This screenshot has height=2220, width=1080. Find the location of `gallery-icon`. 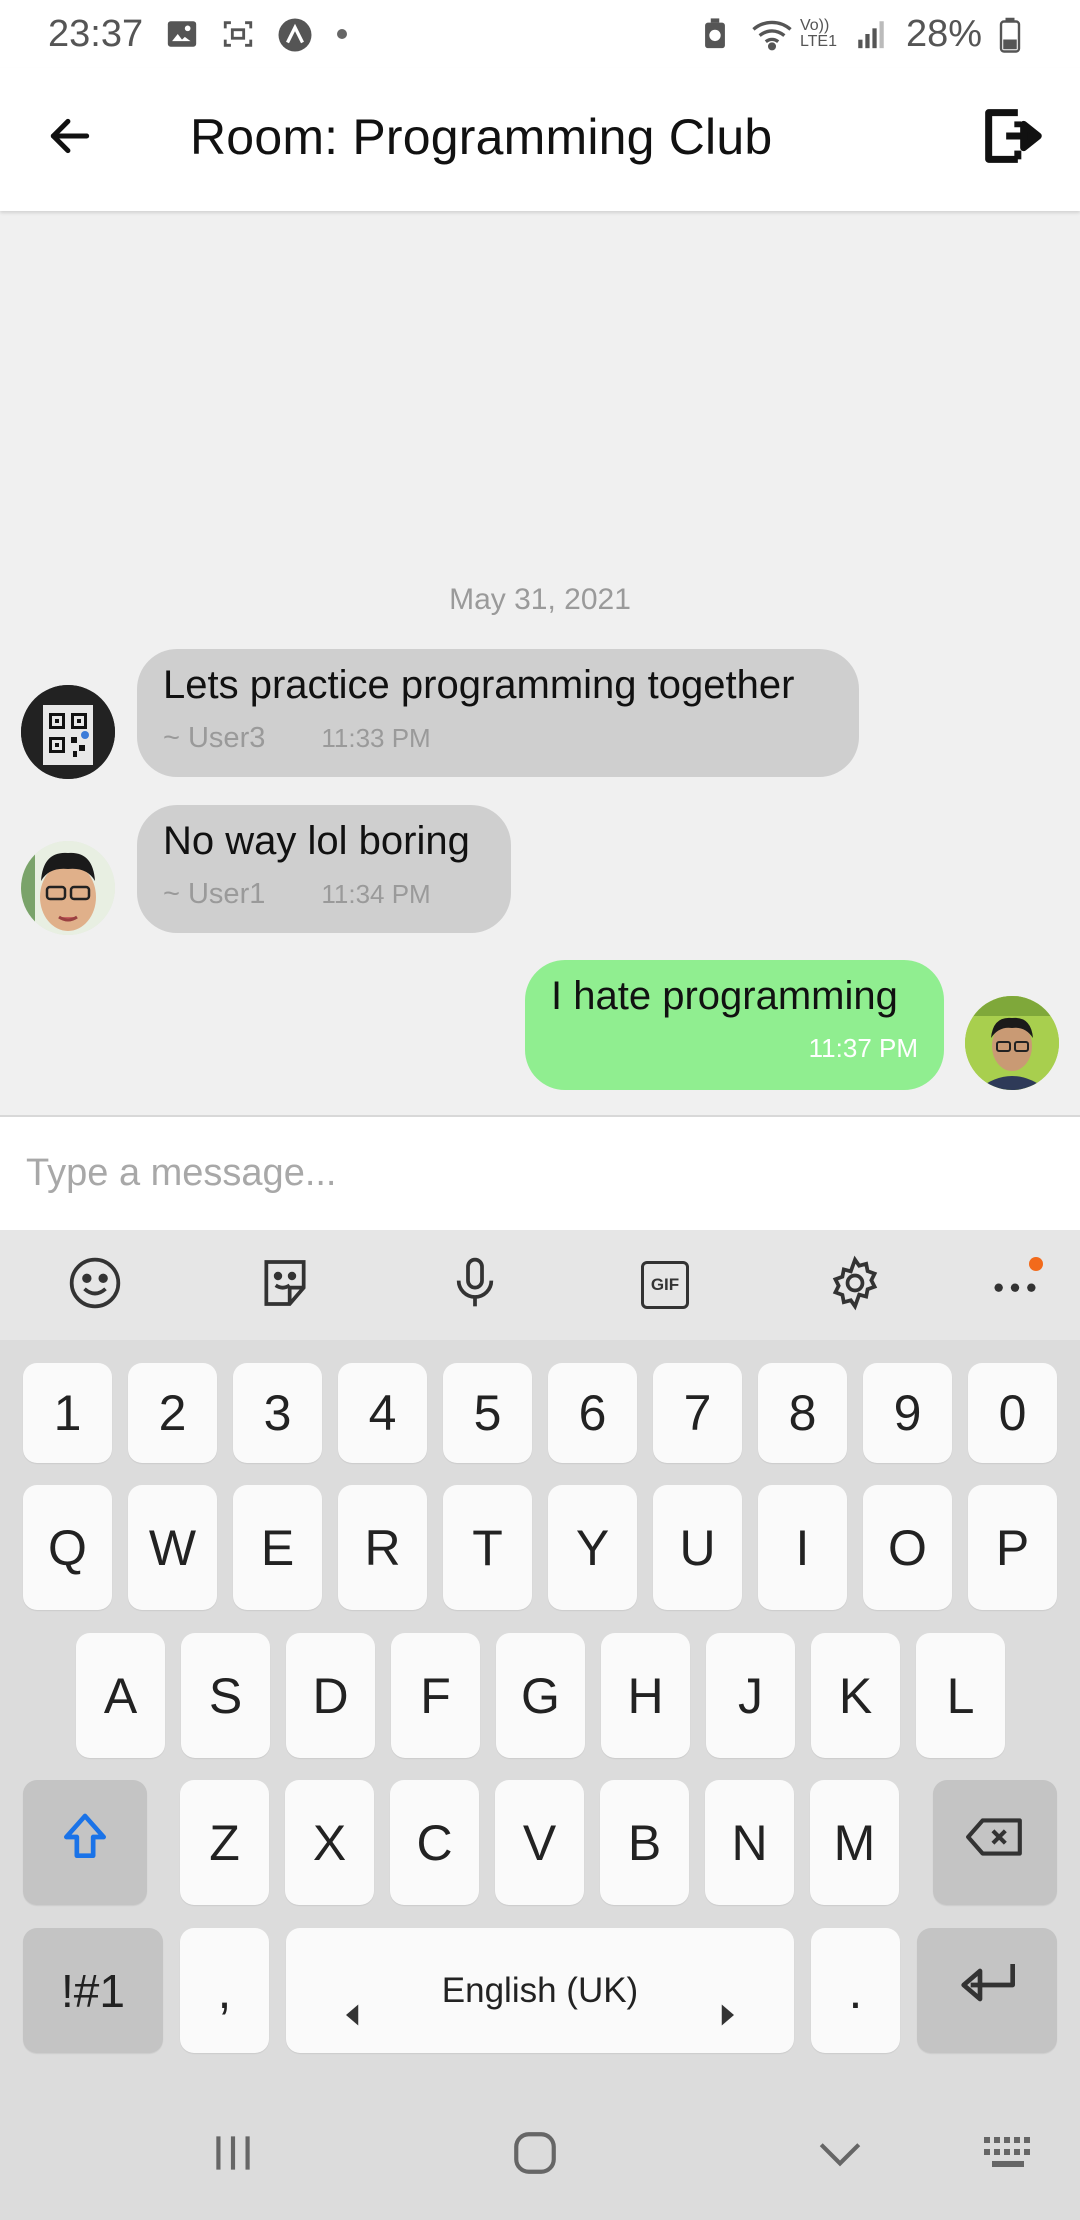

gallery-icon is located at coordinates (182, 34).